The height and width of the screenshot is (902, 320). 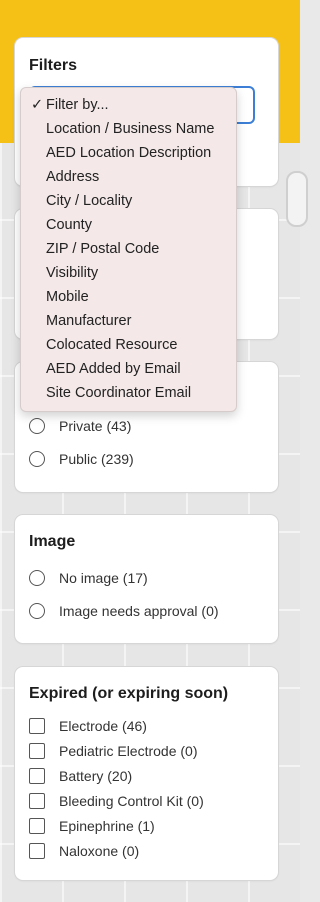 I want to click on dropdown-item-colocated-resource: Colocated Resource, so click(x=111, y=345).